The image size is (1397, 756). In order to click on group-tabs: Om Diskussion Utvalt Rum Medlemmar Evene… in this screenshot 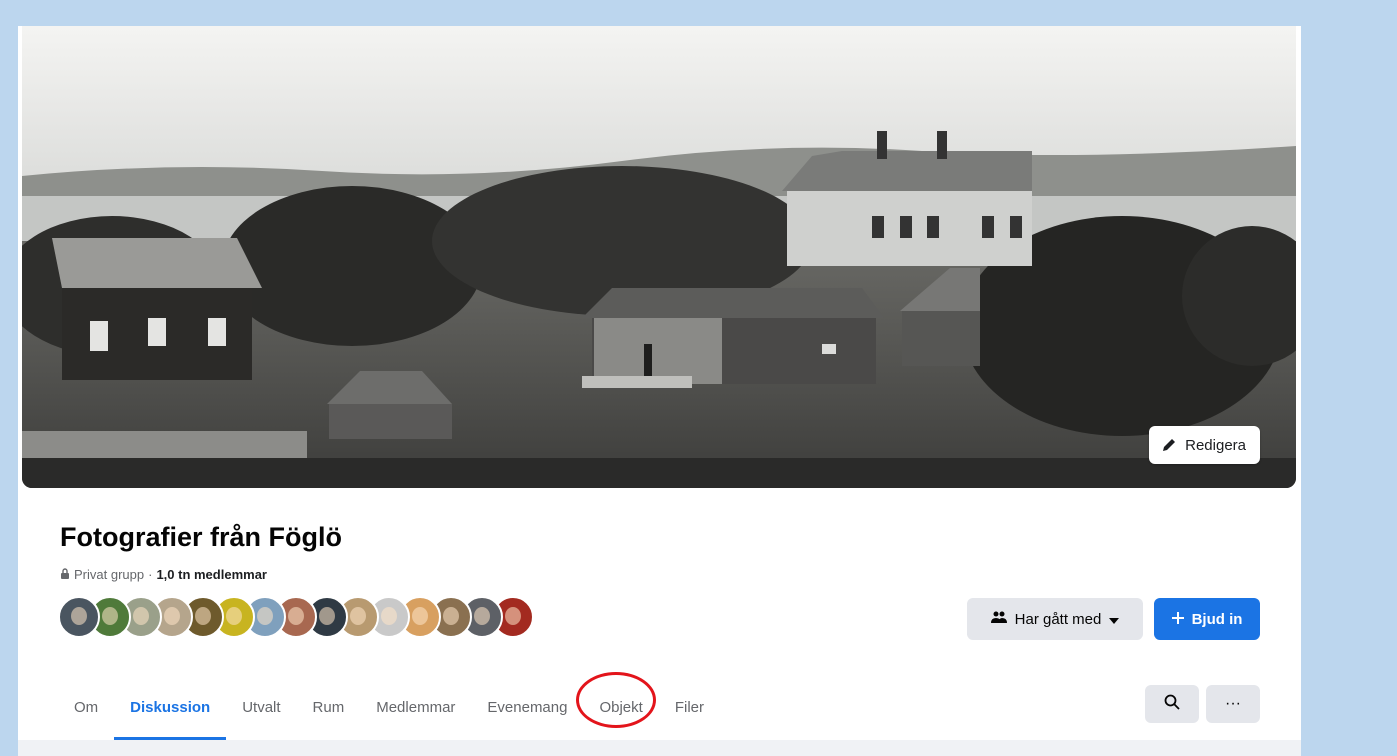, I will do `click(389, 707)`.